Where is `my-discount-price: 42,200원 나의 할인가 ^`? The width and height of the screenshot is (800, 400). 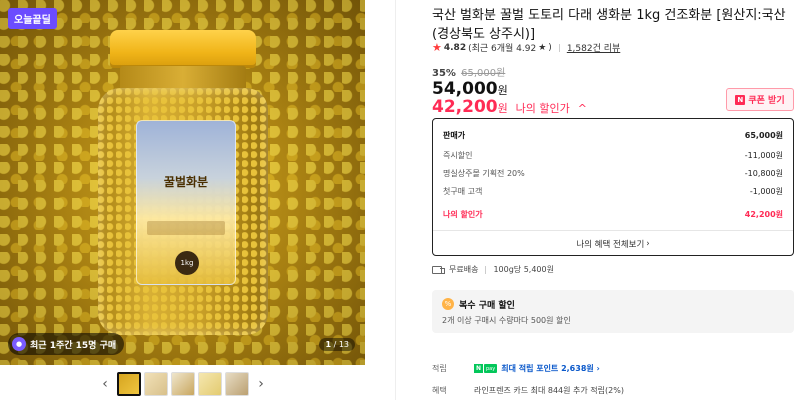 my-discount-price: 42,200원 나의 할인가 ^ is located at coordinates (509, 107).